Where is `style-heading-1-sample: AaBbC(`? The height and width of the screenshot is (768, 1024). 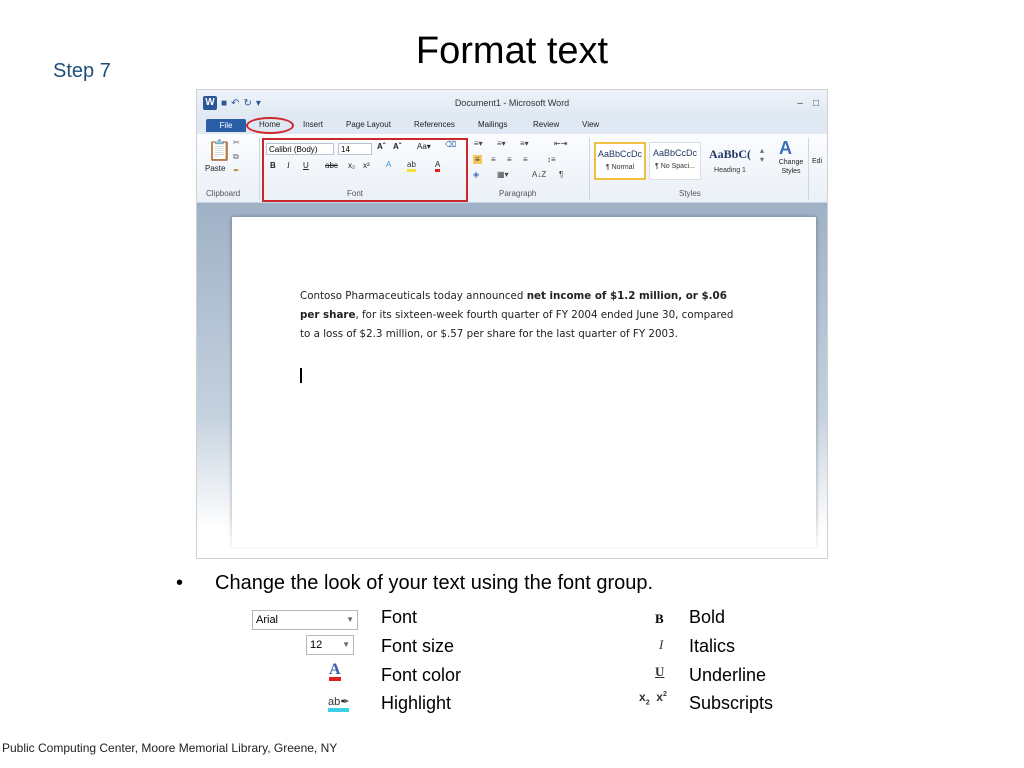
style-heading-1-sample: AaBbC( is located at coordinates (729, 154).